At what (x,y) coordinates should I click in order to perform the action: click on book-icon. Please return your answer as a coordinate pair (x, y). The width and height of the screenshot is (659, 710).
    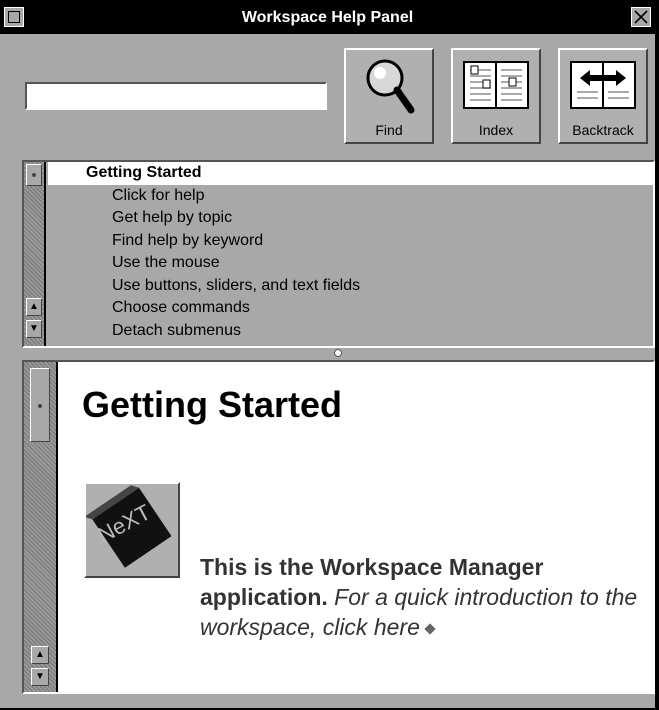
    Looking at the image, I should click on (496, 85).